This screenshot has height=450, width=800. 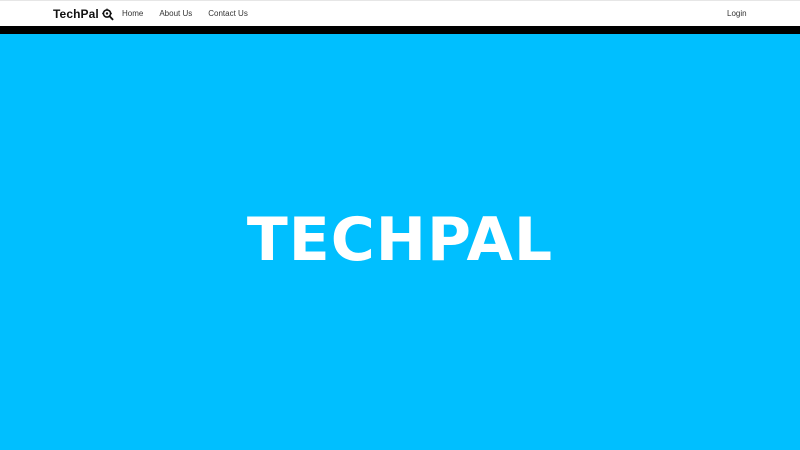 What do you see at coordinates (107, 14) in the screenshot?
I see `magnifier-gear-icon` at bounding box center [107, 14].